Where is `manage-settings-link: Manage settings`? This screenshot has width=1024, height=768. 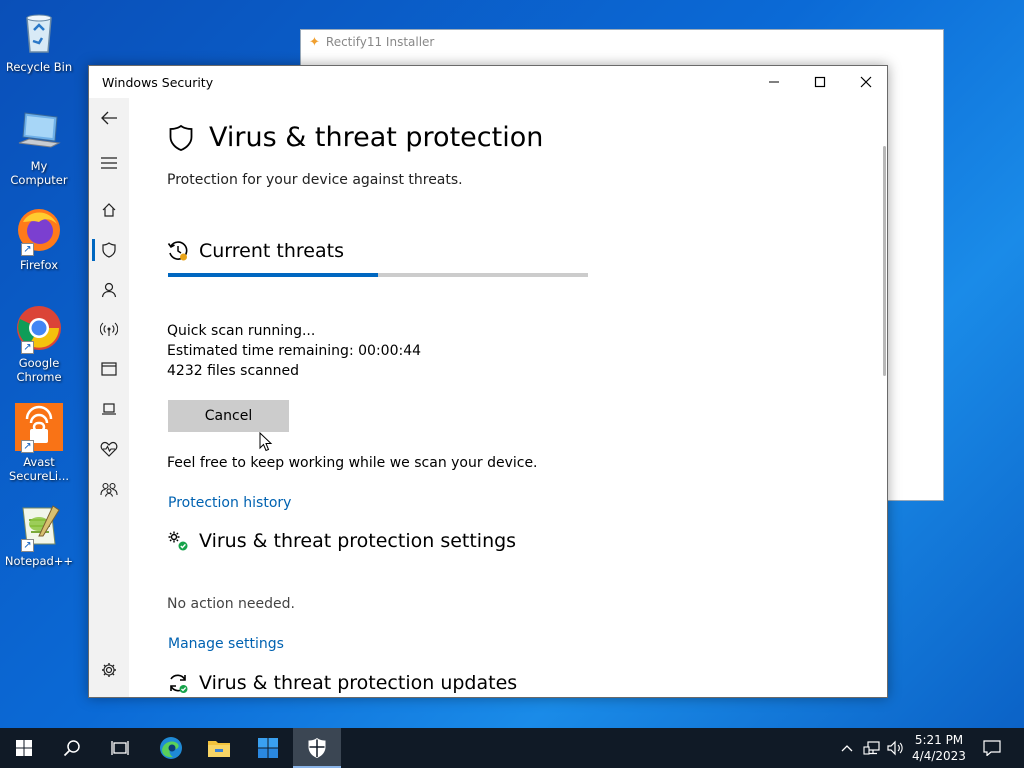
manage-settings-link: Manage settings is located at coordinates (226, 644).